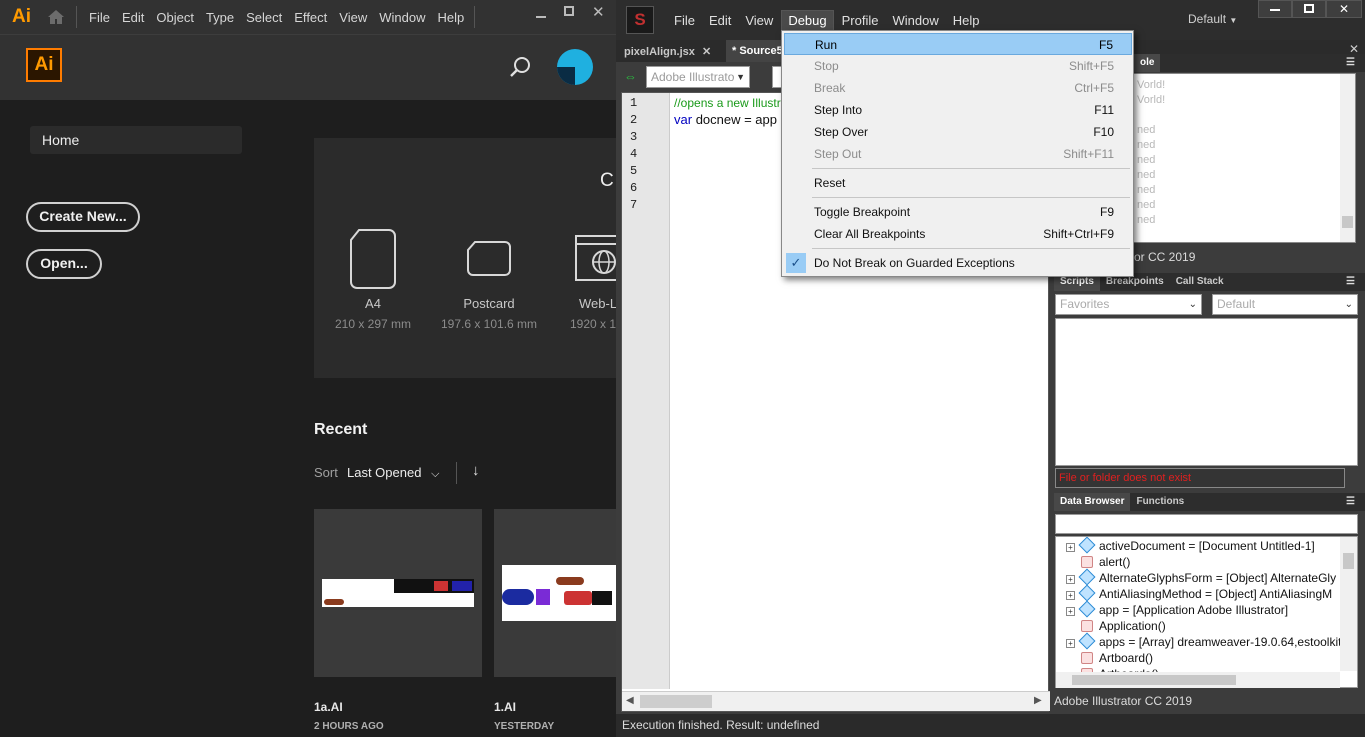 Image resolution: width=1365 pixels, height=737 pixels. What do you see at coordinates (585, 279) in the screenshot?
I see `preset-web: Web-L 1920 x 1(` at bounding box center [585, 279].